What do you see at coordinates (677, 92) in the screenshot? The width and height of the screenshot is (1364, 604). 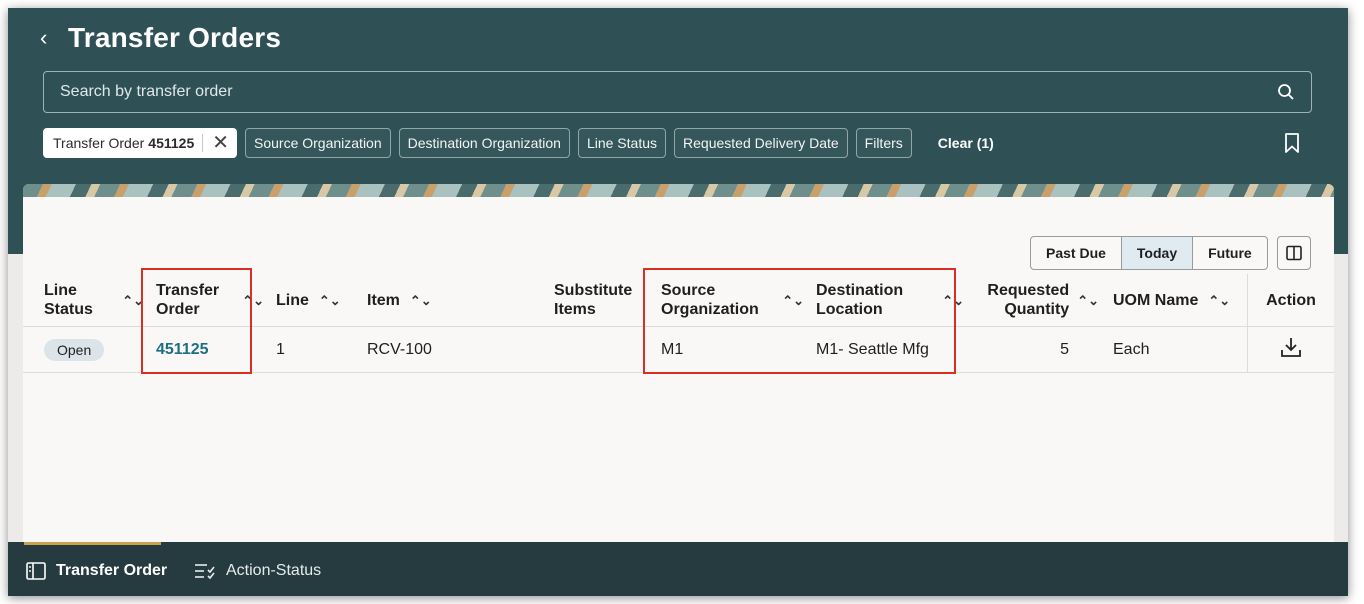 I see `search-input: Search by transfer order` at bounding box center [677, 92].